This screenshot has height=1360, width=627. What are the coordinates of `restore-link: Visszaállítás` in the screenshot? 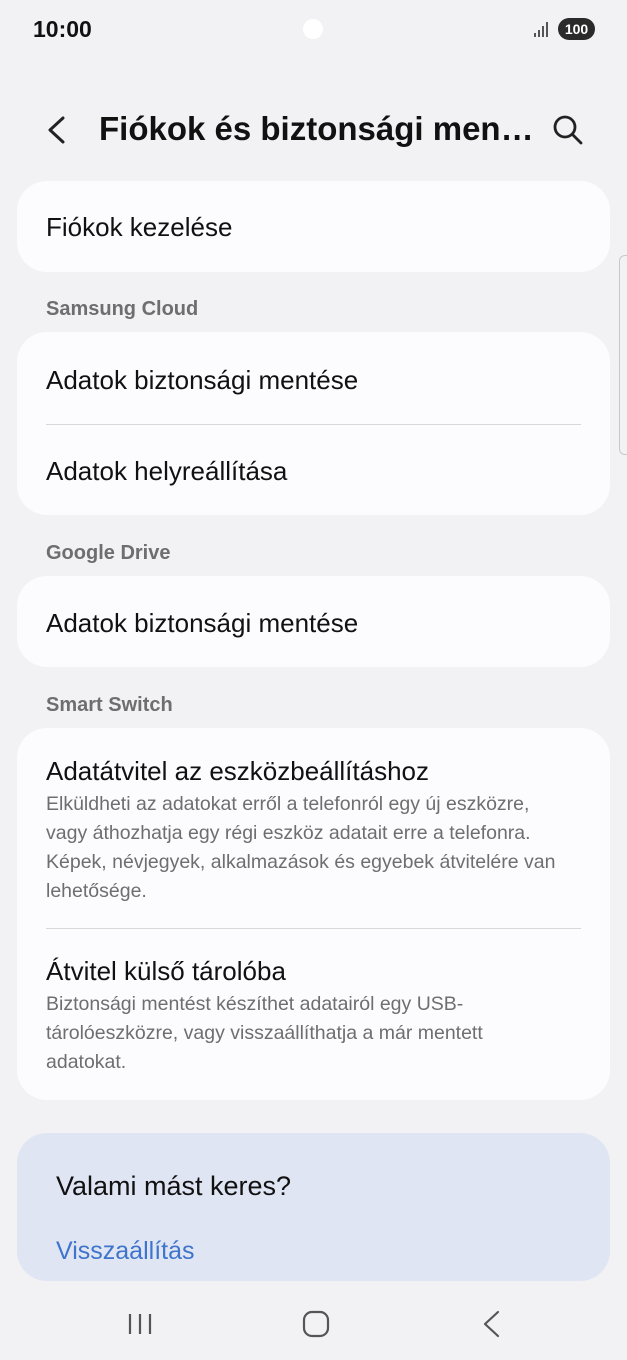 It's located at (125, 1251).